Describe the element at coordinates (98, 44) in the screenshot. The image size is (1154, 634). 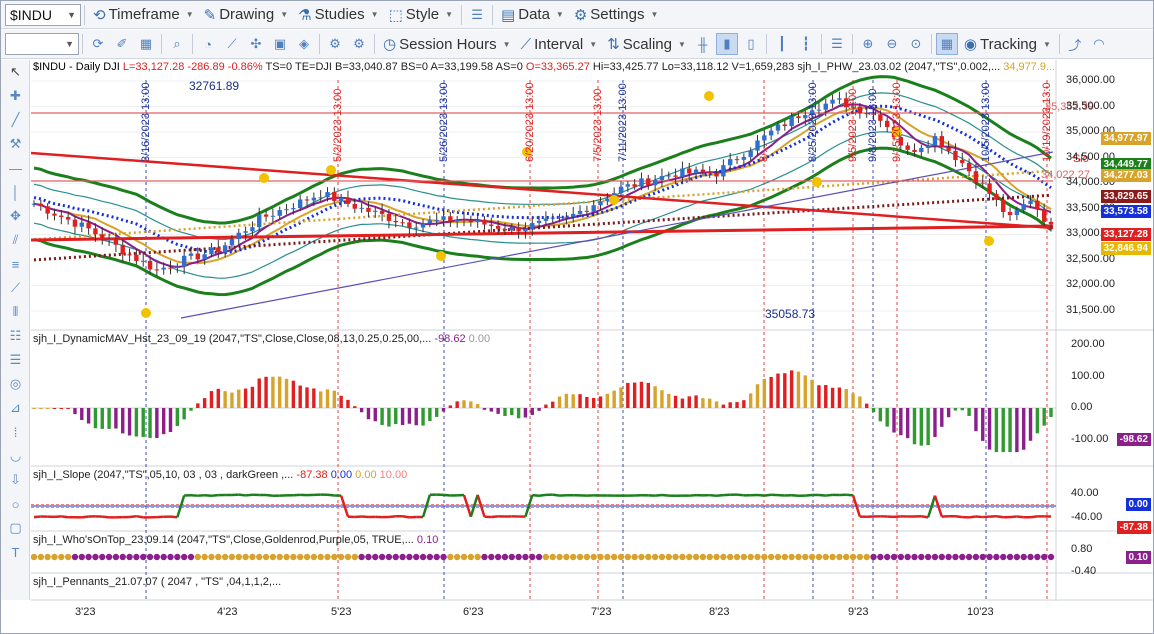
I see `refresh-icon: ⟳` at that location.